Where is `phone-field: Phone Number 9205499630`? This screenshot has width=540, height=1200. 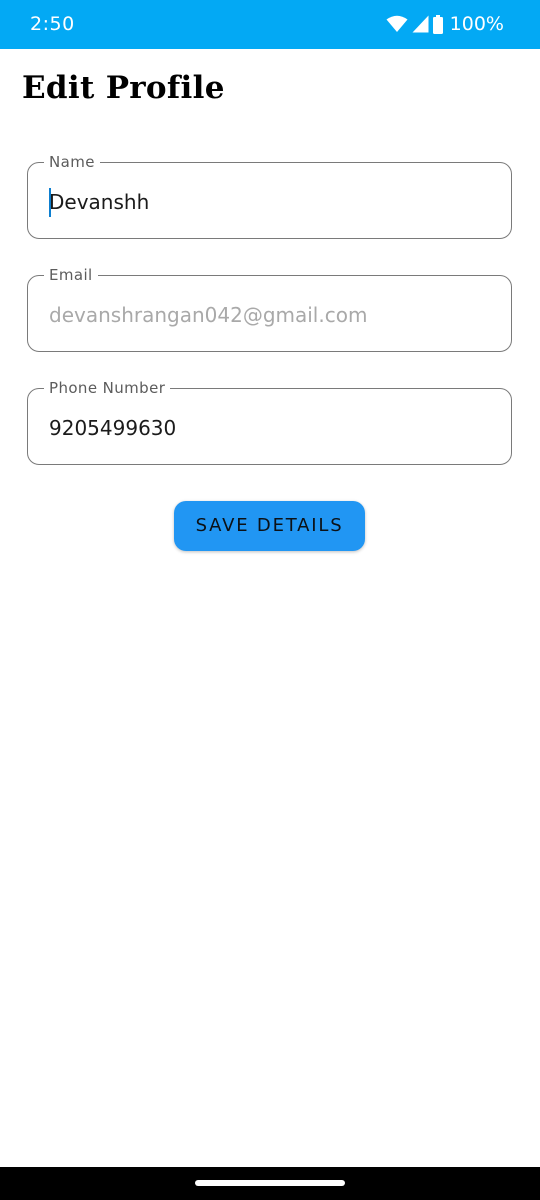
phone-field: Phone Number 9205499630 is located at coordinates (269, 421).